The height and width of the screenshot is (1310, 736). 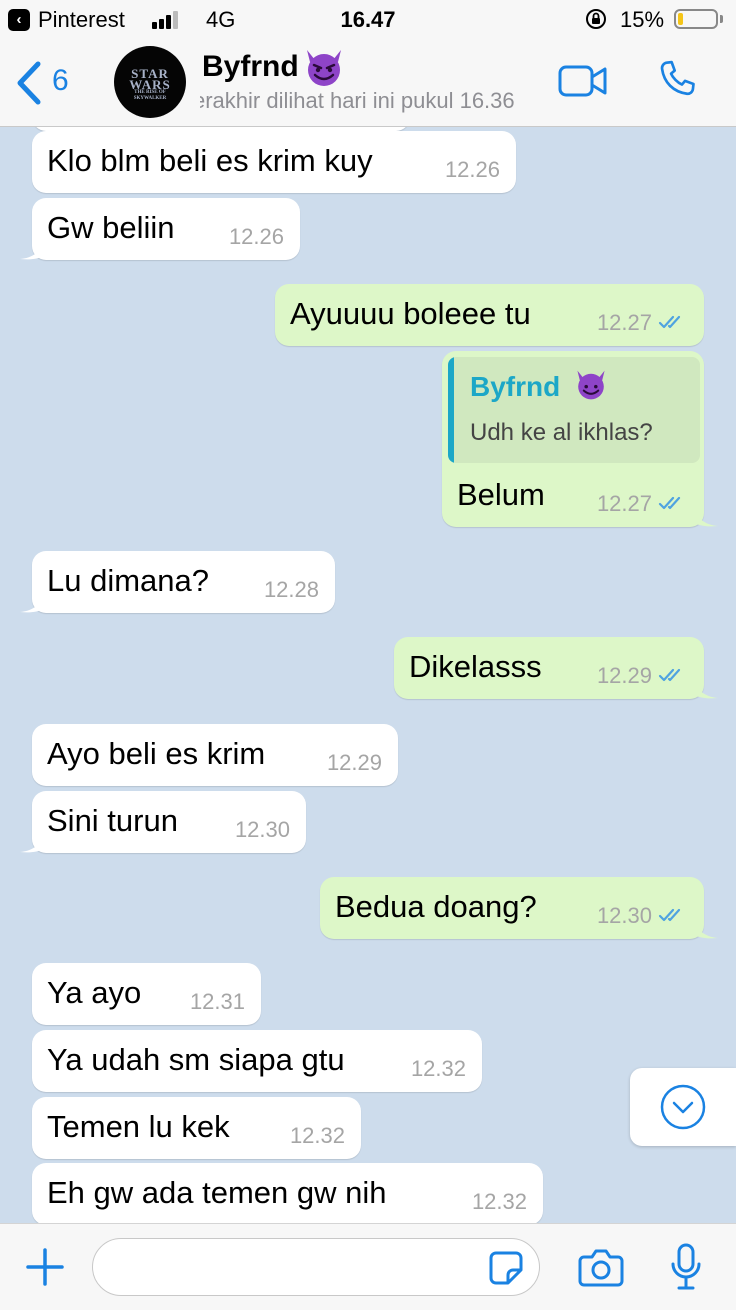 I want to click on message-text: Dikelasss, so click(x=475, y=666).